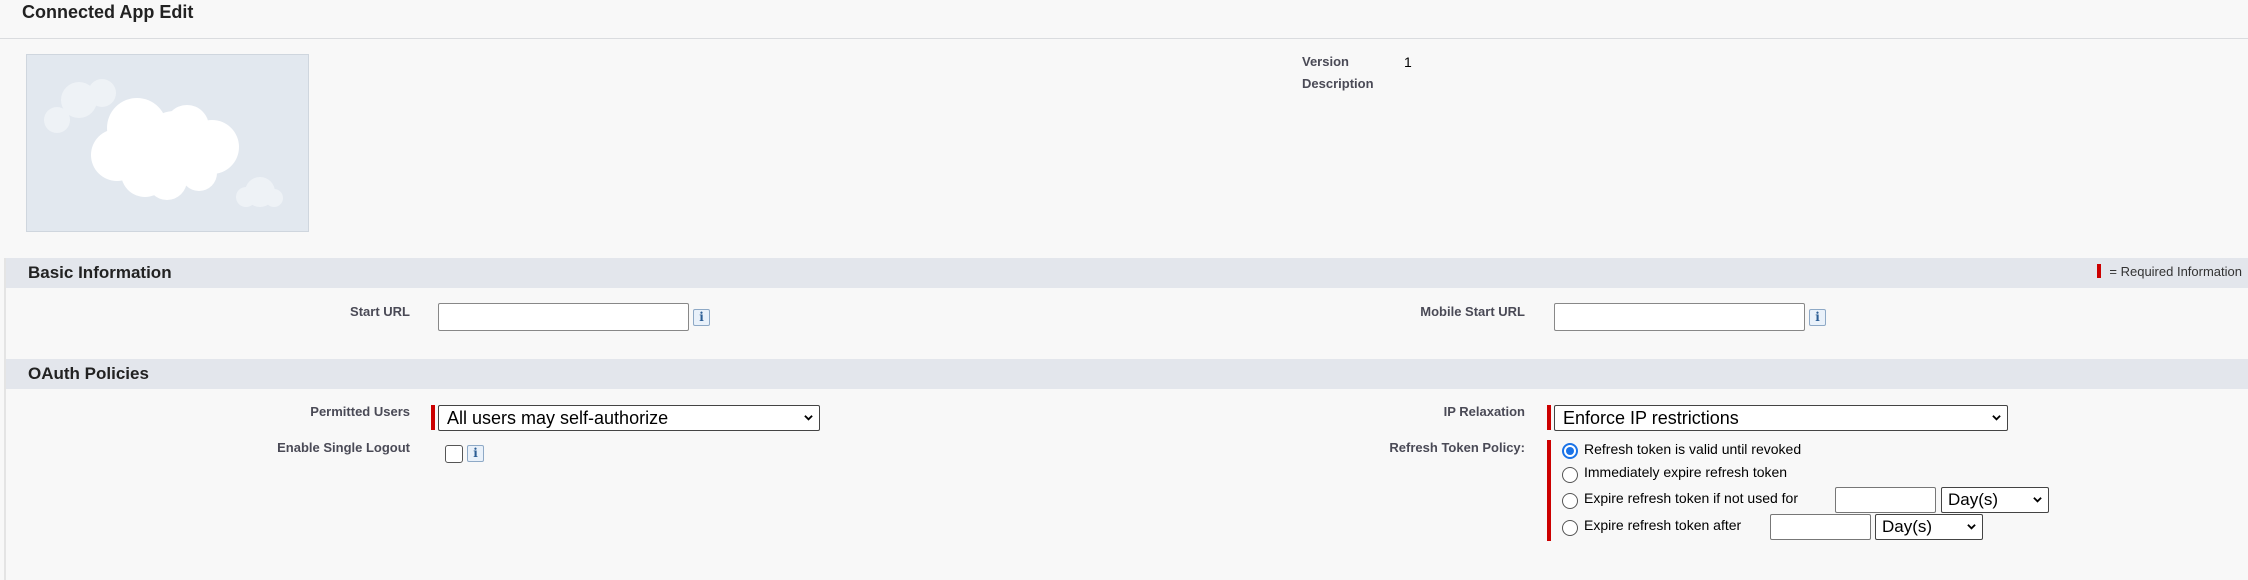  What do you see at coordinates (1570, 501) in the screenshot?
I see `refresh-option-expire-if-unused-radio` at bounding box center [1570, 501].